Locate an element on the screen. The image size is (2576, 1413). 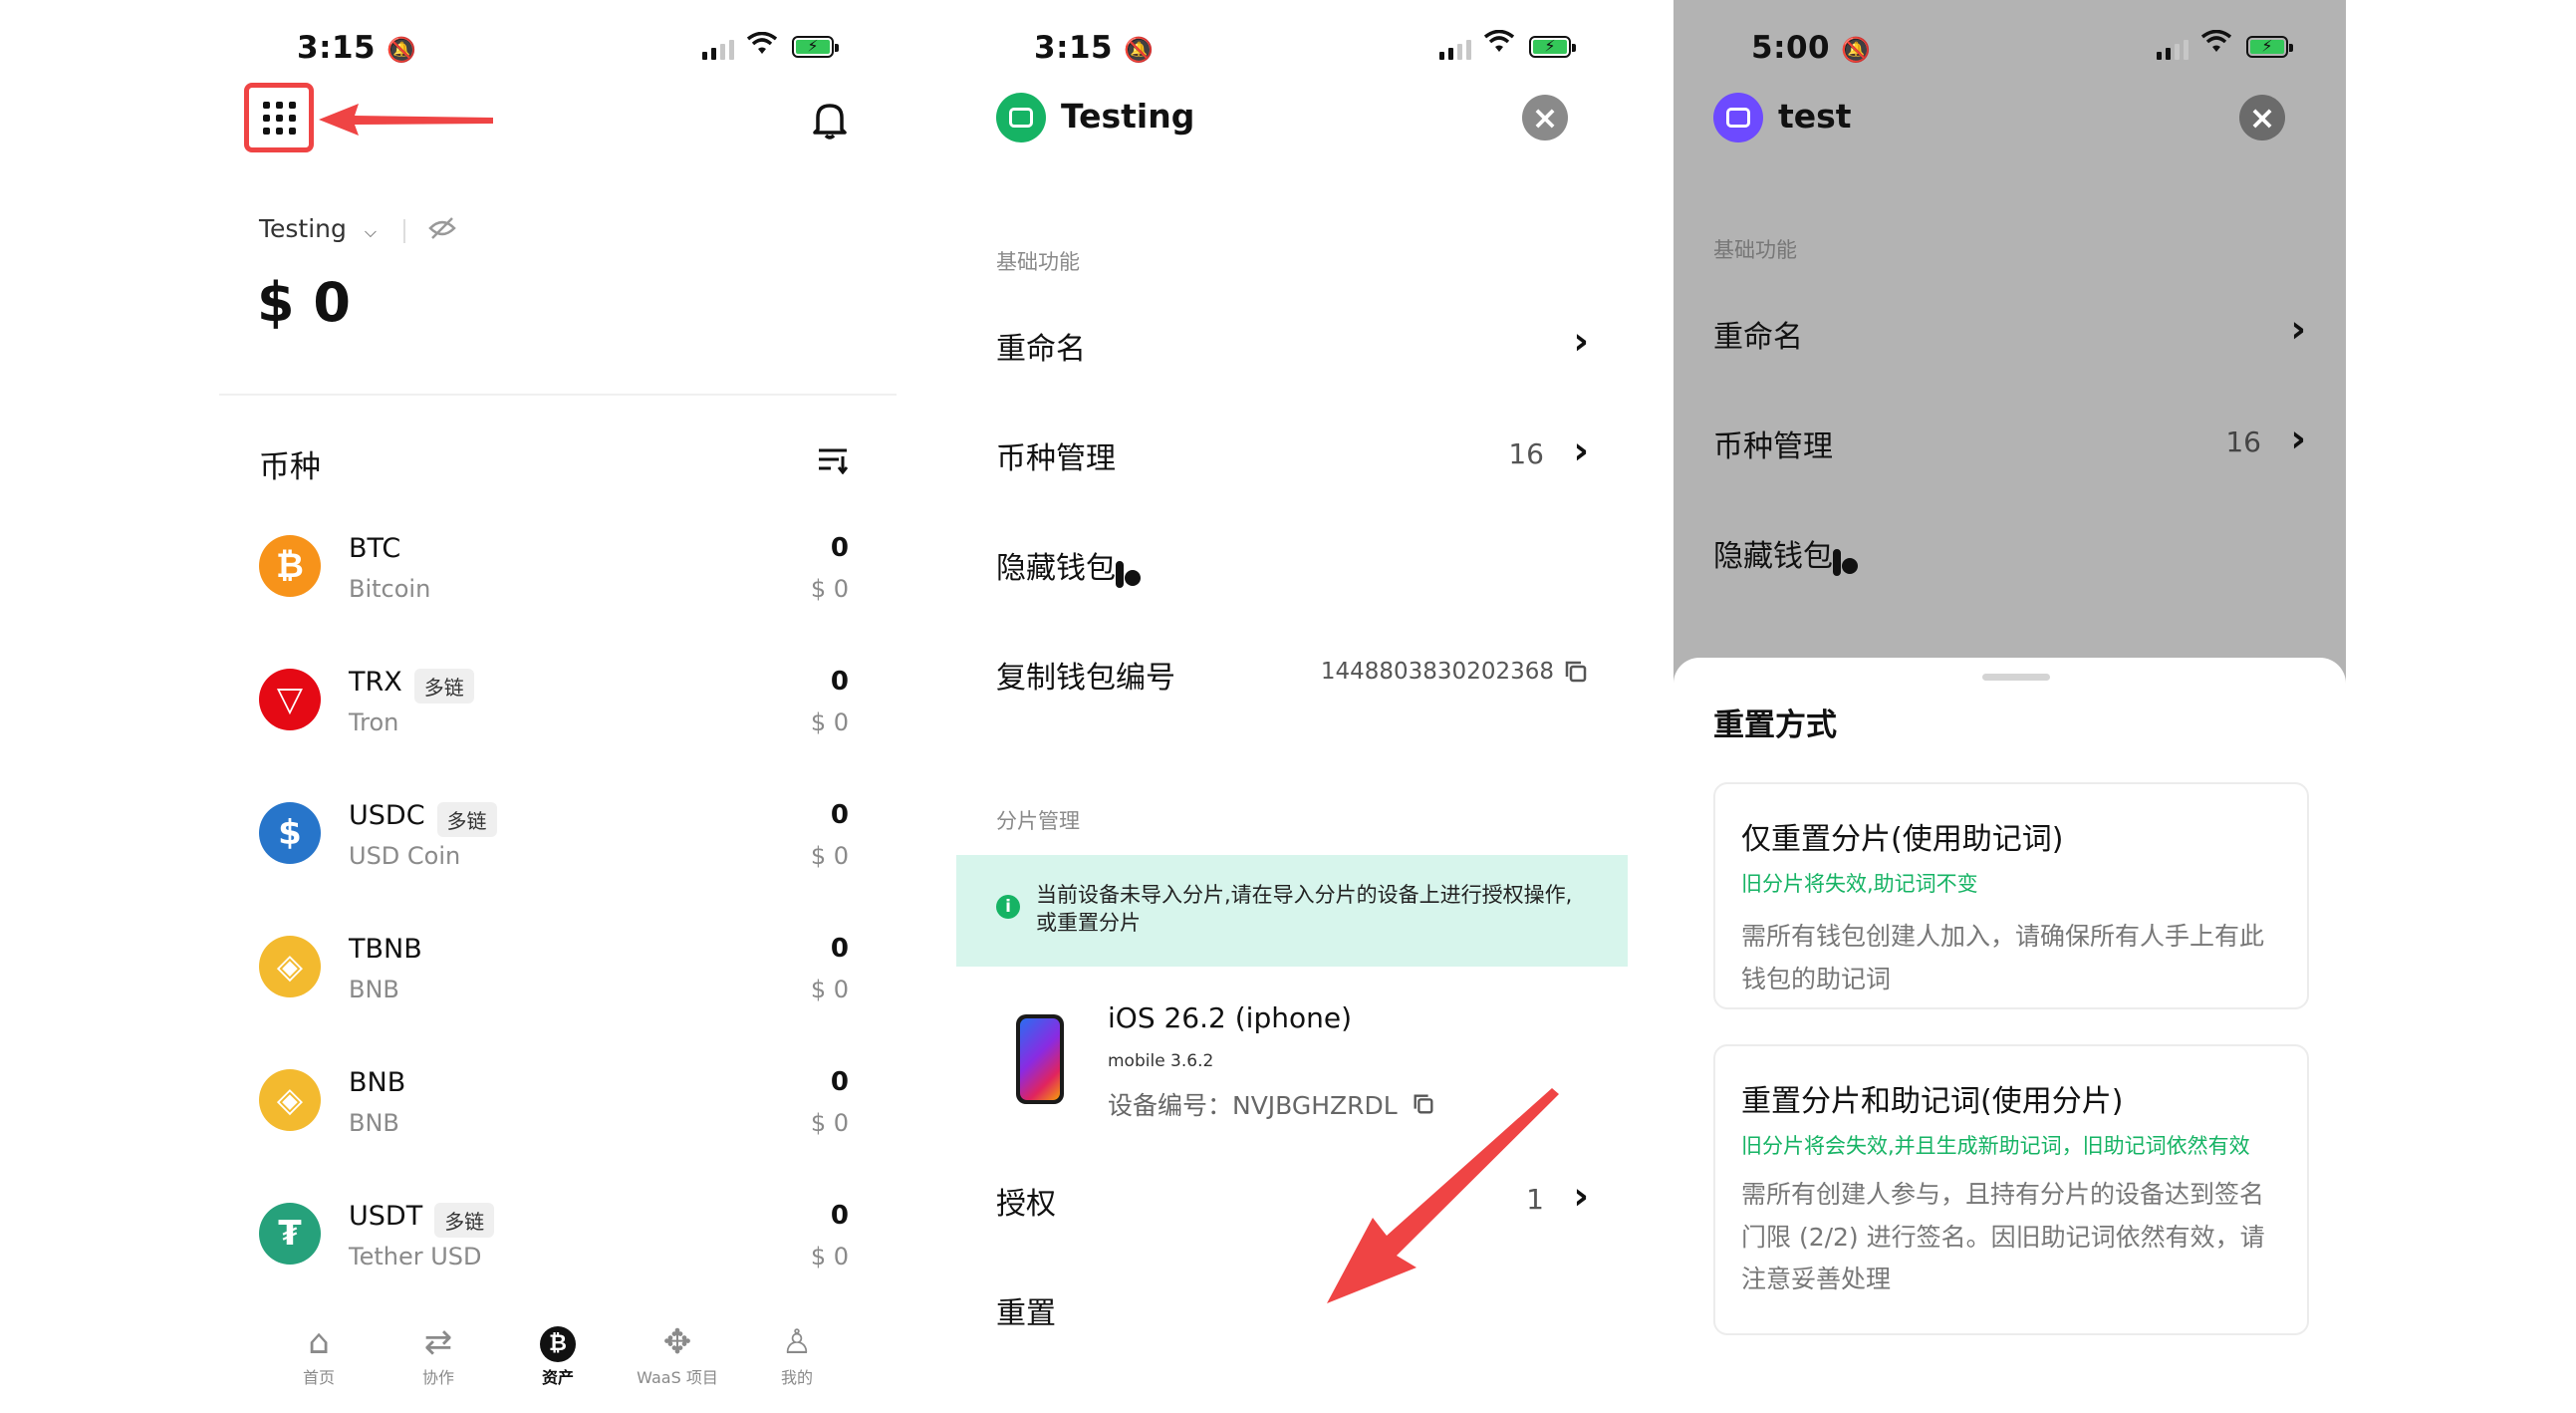
coin-row-bnb: ◈ BNB BNB 0 $ 0 is located at coordinates (558, 1107).